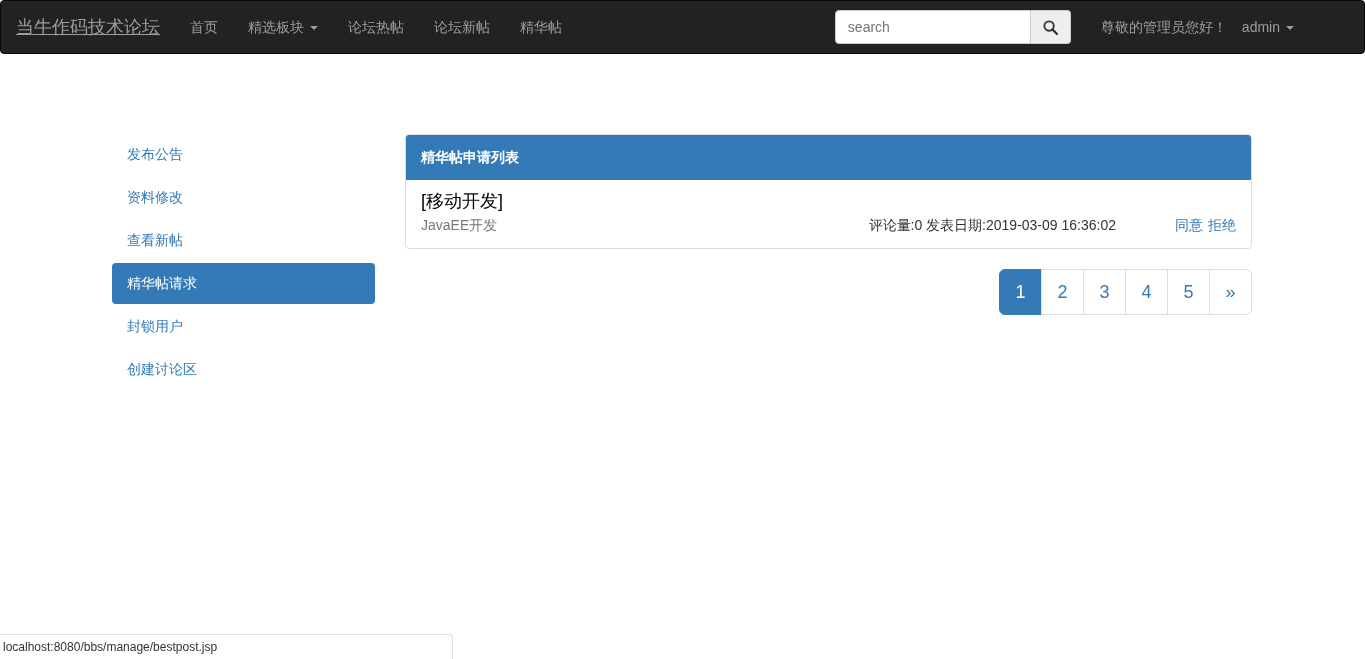  I want to click on sidebar-item: 查看新帖, so click(243, 240).